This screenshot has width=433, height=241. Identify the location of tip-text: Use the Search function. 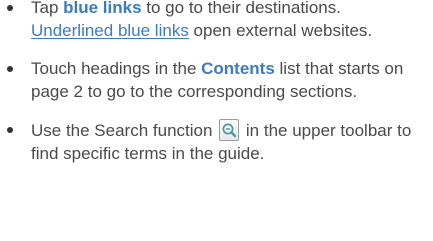
(124, 130).